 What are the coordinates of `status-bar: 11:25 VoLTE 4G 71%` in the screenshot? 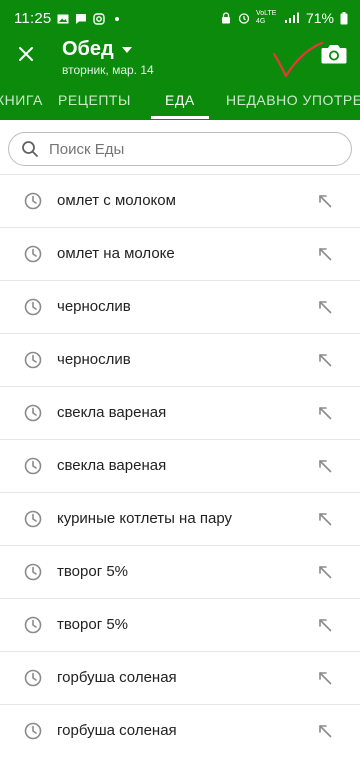 It's located at (180, 18).